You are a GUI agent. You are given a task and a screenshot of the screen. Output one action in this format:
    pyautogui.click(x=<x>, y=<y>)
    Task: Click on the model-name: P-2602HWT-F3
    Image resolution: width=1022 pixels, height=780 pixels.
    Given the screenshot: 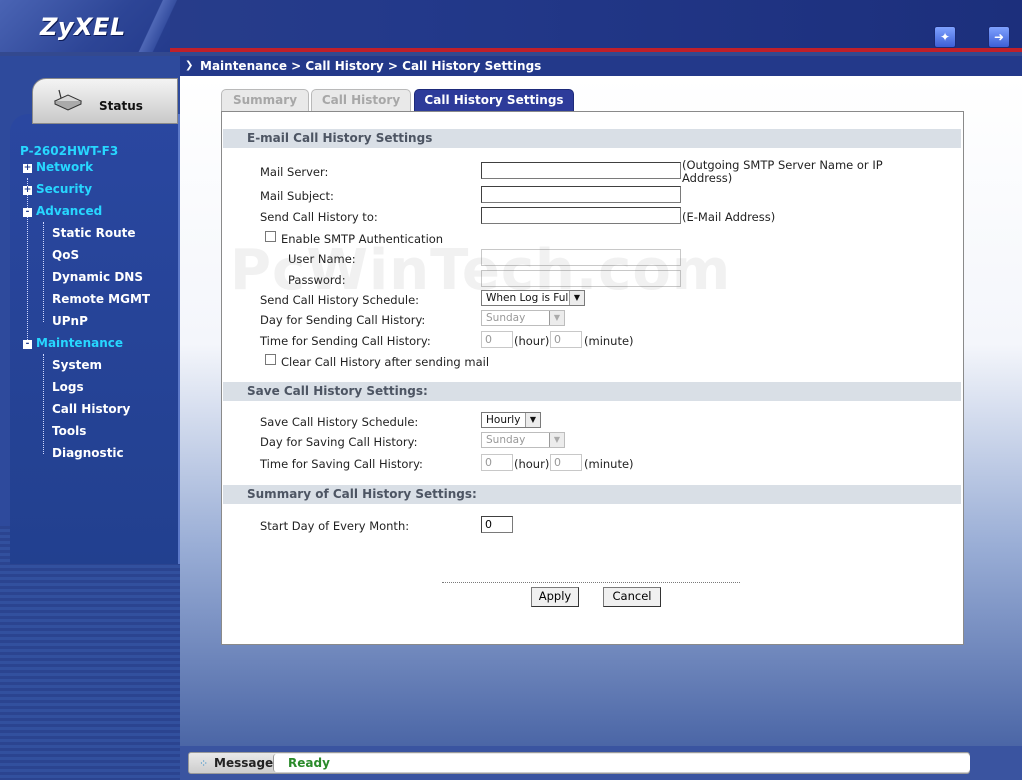 What is the action you would take?
    pyautogui.click(x=69, y=151)
    